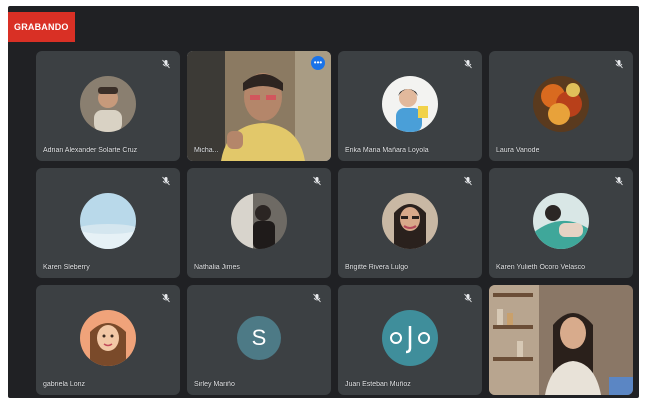 The height and width of the screenshot is (404, 645). What do you see at coordinates (214, 384) in the screenshot?
I see `participant-name: Sirley Mariño` at bounding box center [214, 384].